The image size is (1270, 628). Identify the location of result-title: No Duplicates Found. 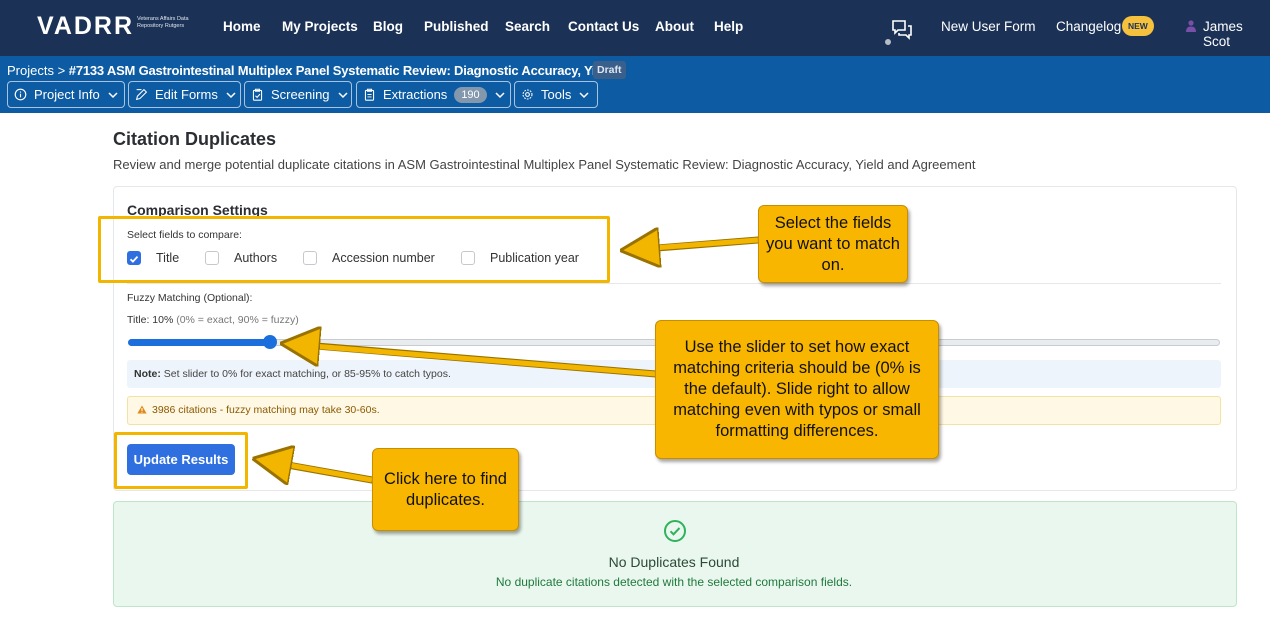
(674, 562).